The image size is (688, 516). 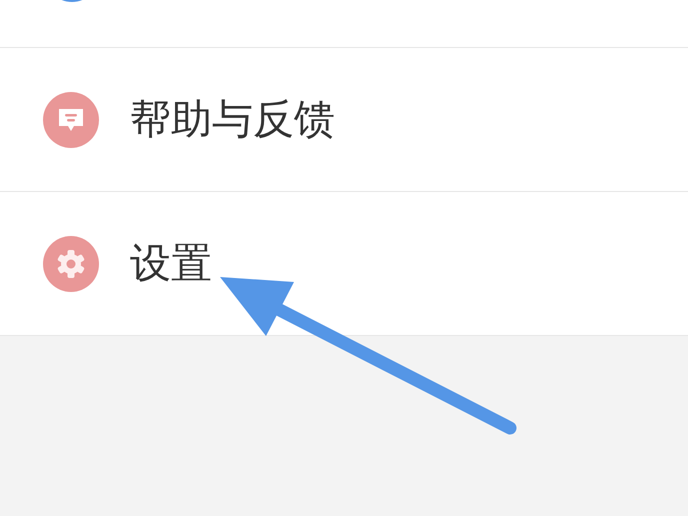 What do you see at coordinates (71, 264) in the screenshot?
I see `gear-icon` at bounding box center [71, 264].